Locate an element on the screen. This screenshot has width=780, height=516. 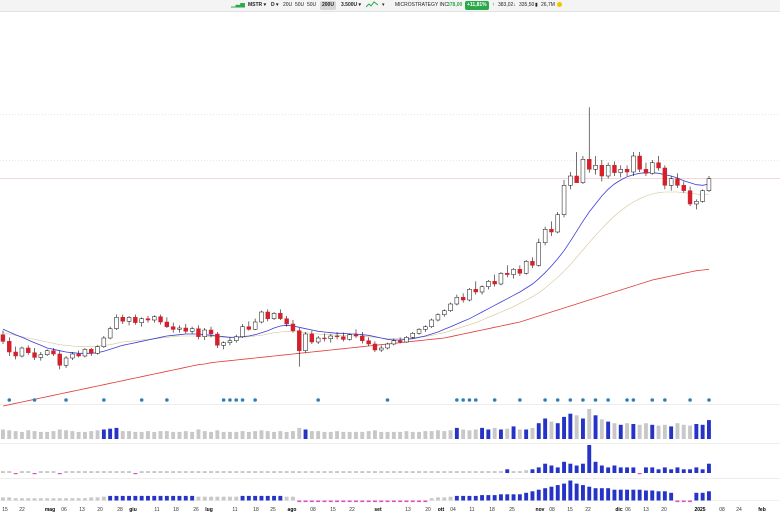
event-markers is located at coordinates (359, 400).